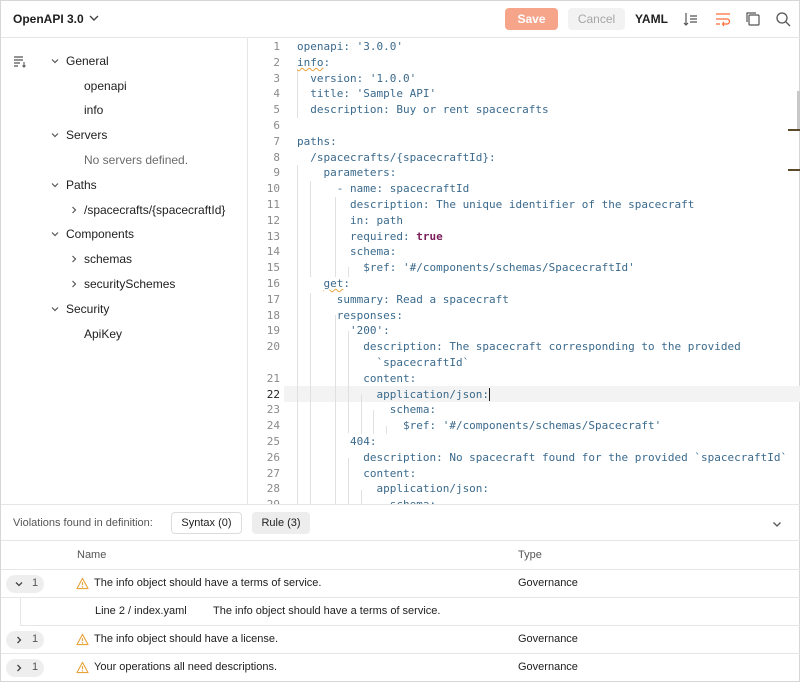 This screenshot has height=682, width=800. What do you see at coordinates (124, 334) in the screenshot?
I see `tree-item-apikey: ApiKey` at bounding box center [124, 334].